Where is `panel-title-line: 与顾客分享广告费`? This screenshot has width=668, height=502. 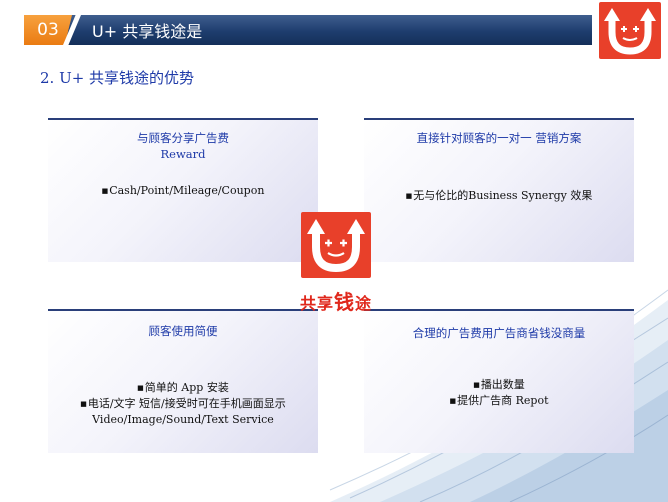
panel-title-line: 与顾客分享广告费 is located at coordinates (183, 138).